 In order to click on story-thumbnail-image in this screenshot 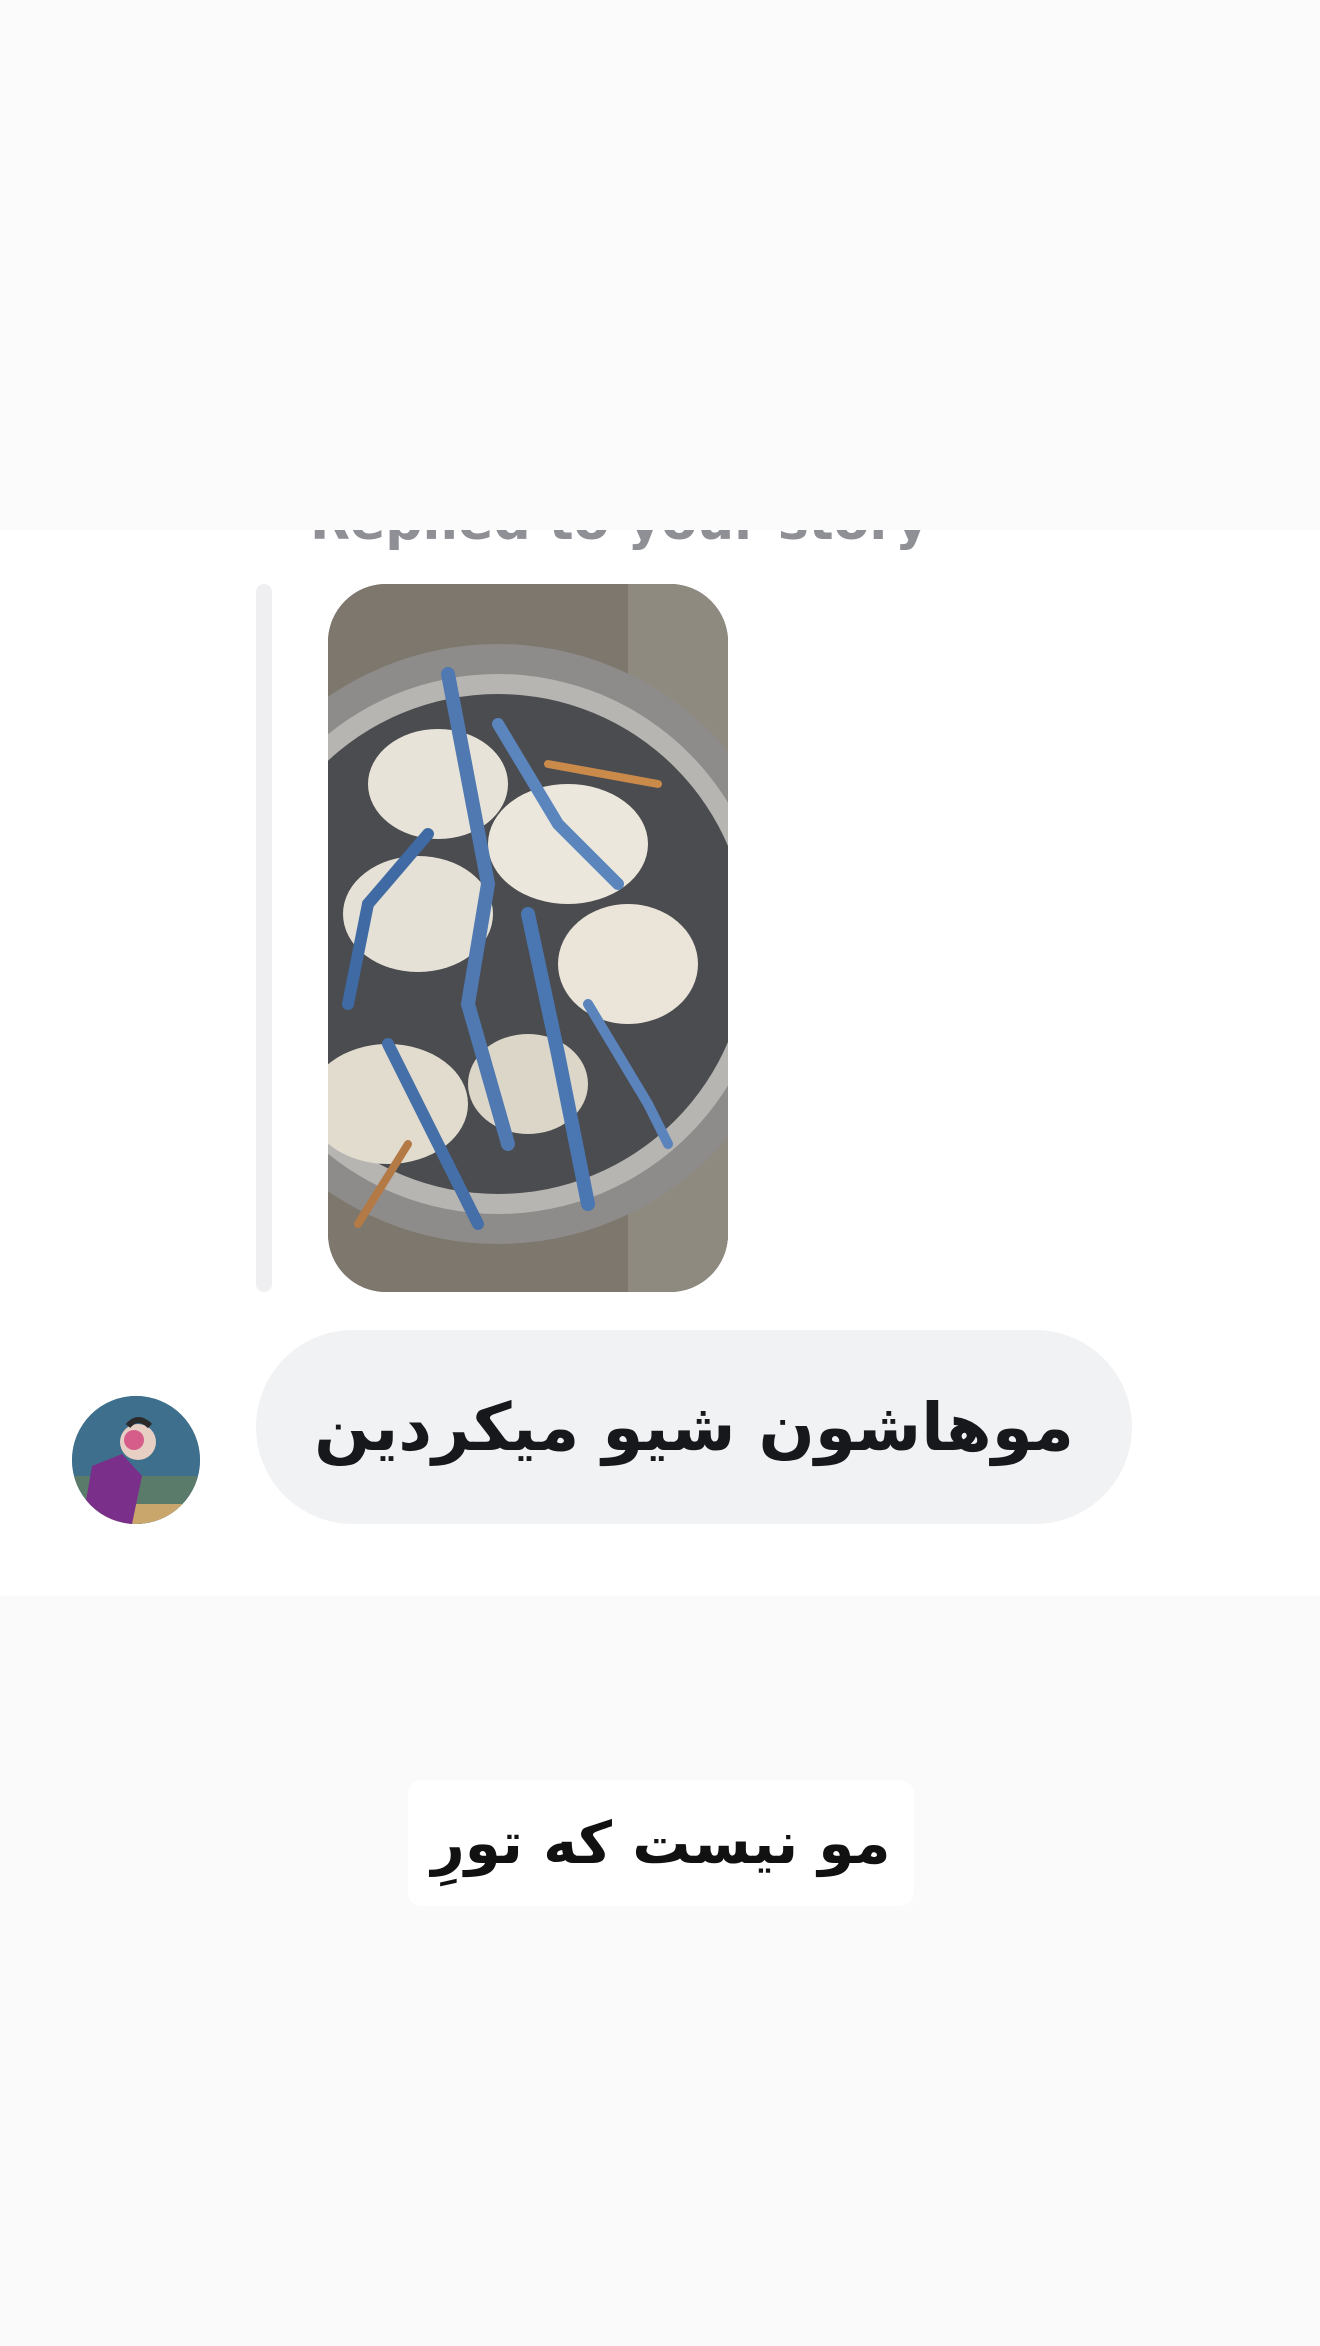, I will do `click(528, 938)`.